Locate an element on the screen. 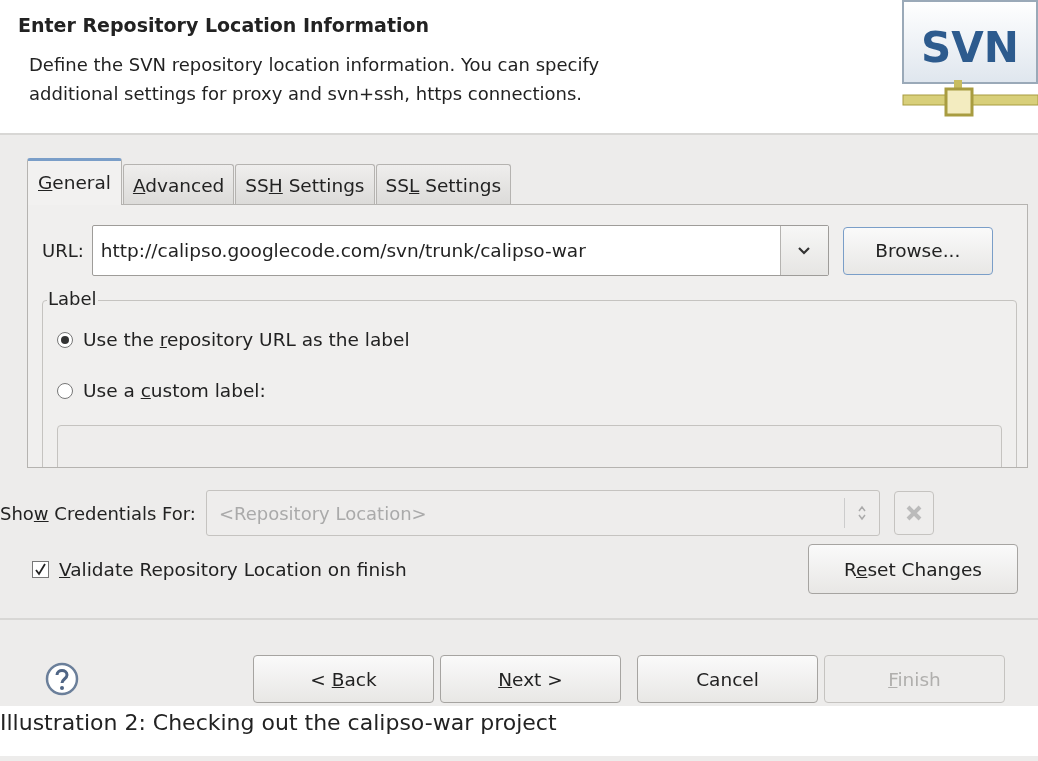  dialog-button: Next > is located at coordinates (530, 679).